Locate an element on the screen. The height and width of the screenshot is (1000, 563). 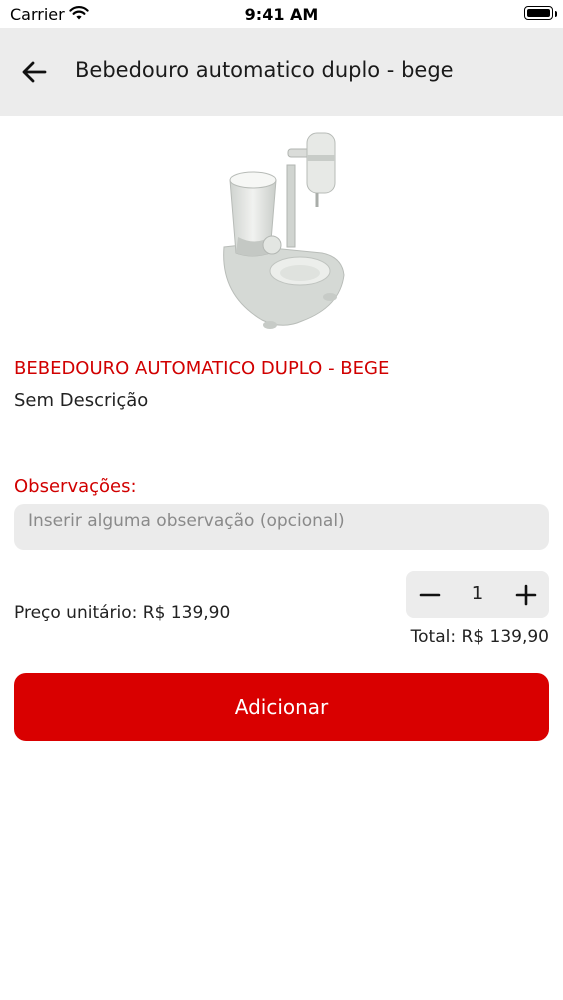
decrease-quantity-button is located at coordinates (429, 594).